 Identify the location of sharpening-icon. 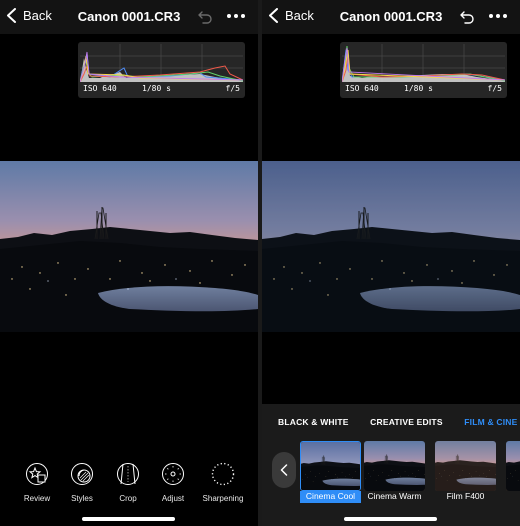
(223, 474).